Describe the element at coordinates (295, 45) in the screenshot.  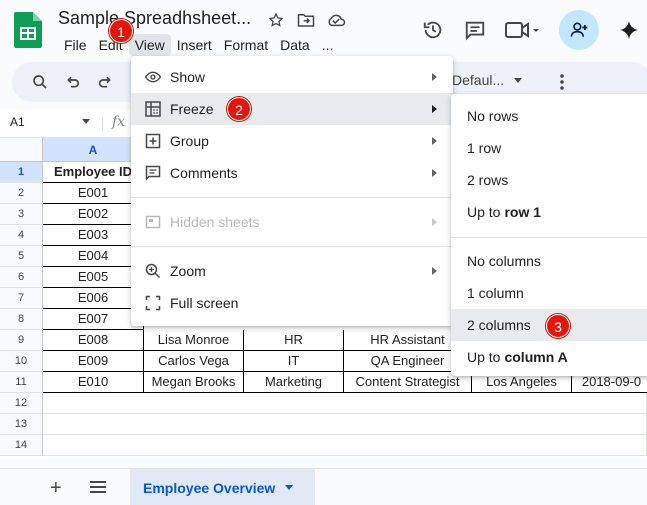
I see `menu-data: Data` at that location.